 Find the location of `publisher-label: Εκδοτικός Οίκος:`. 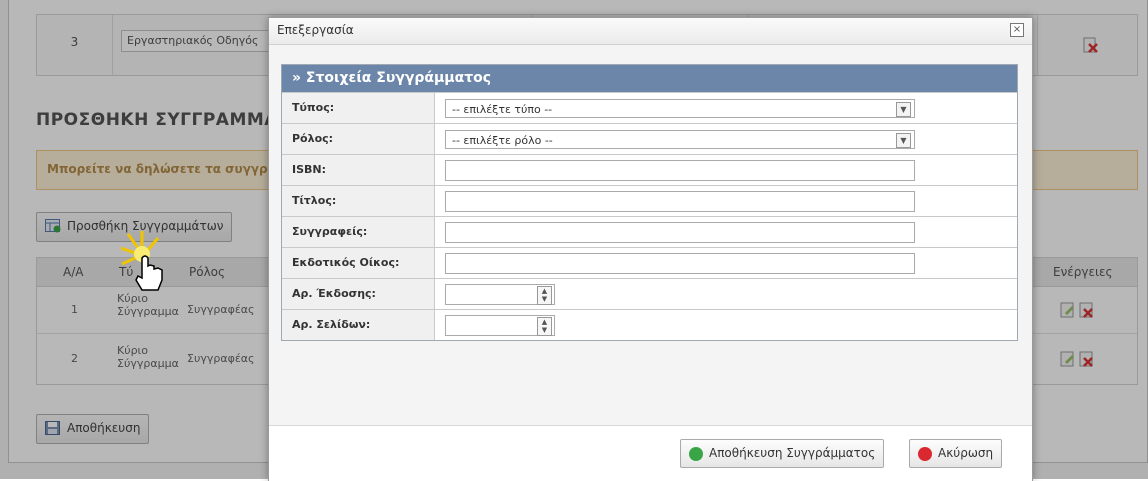

publisher-label: Εκδοτικός Οίκος: is located at coordinates (358, 263).